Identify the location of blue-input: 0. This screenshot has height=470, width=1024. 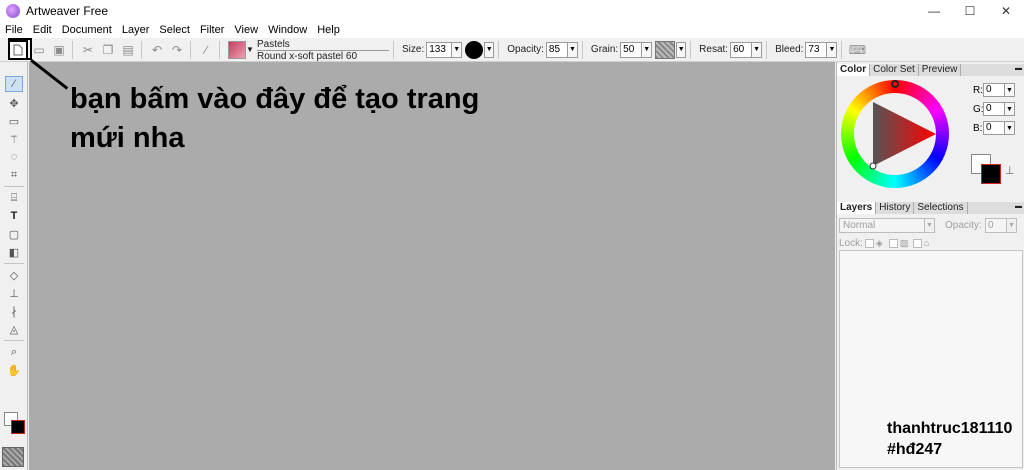
(994, 128).